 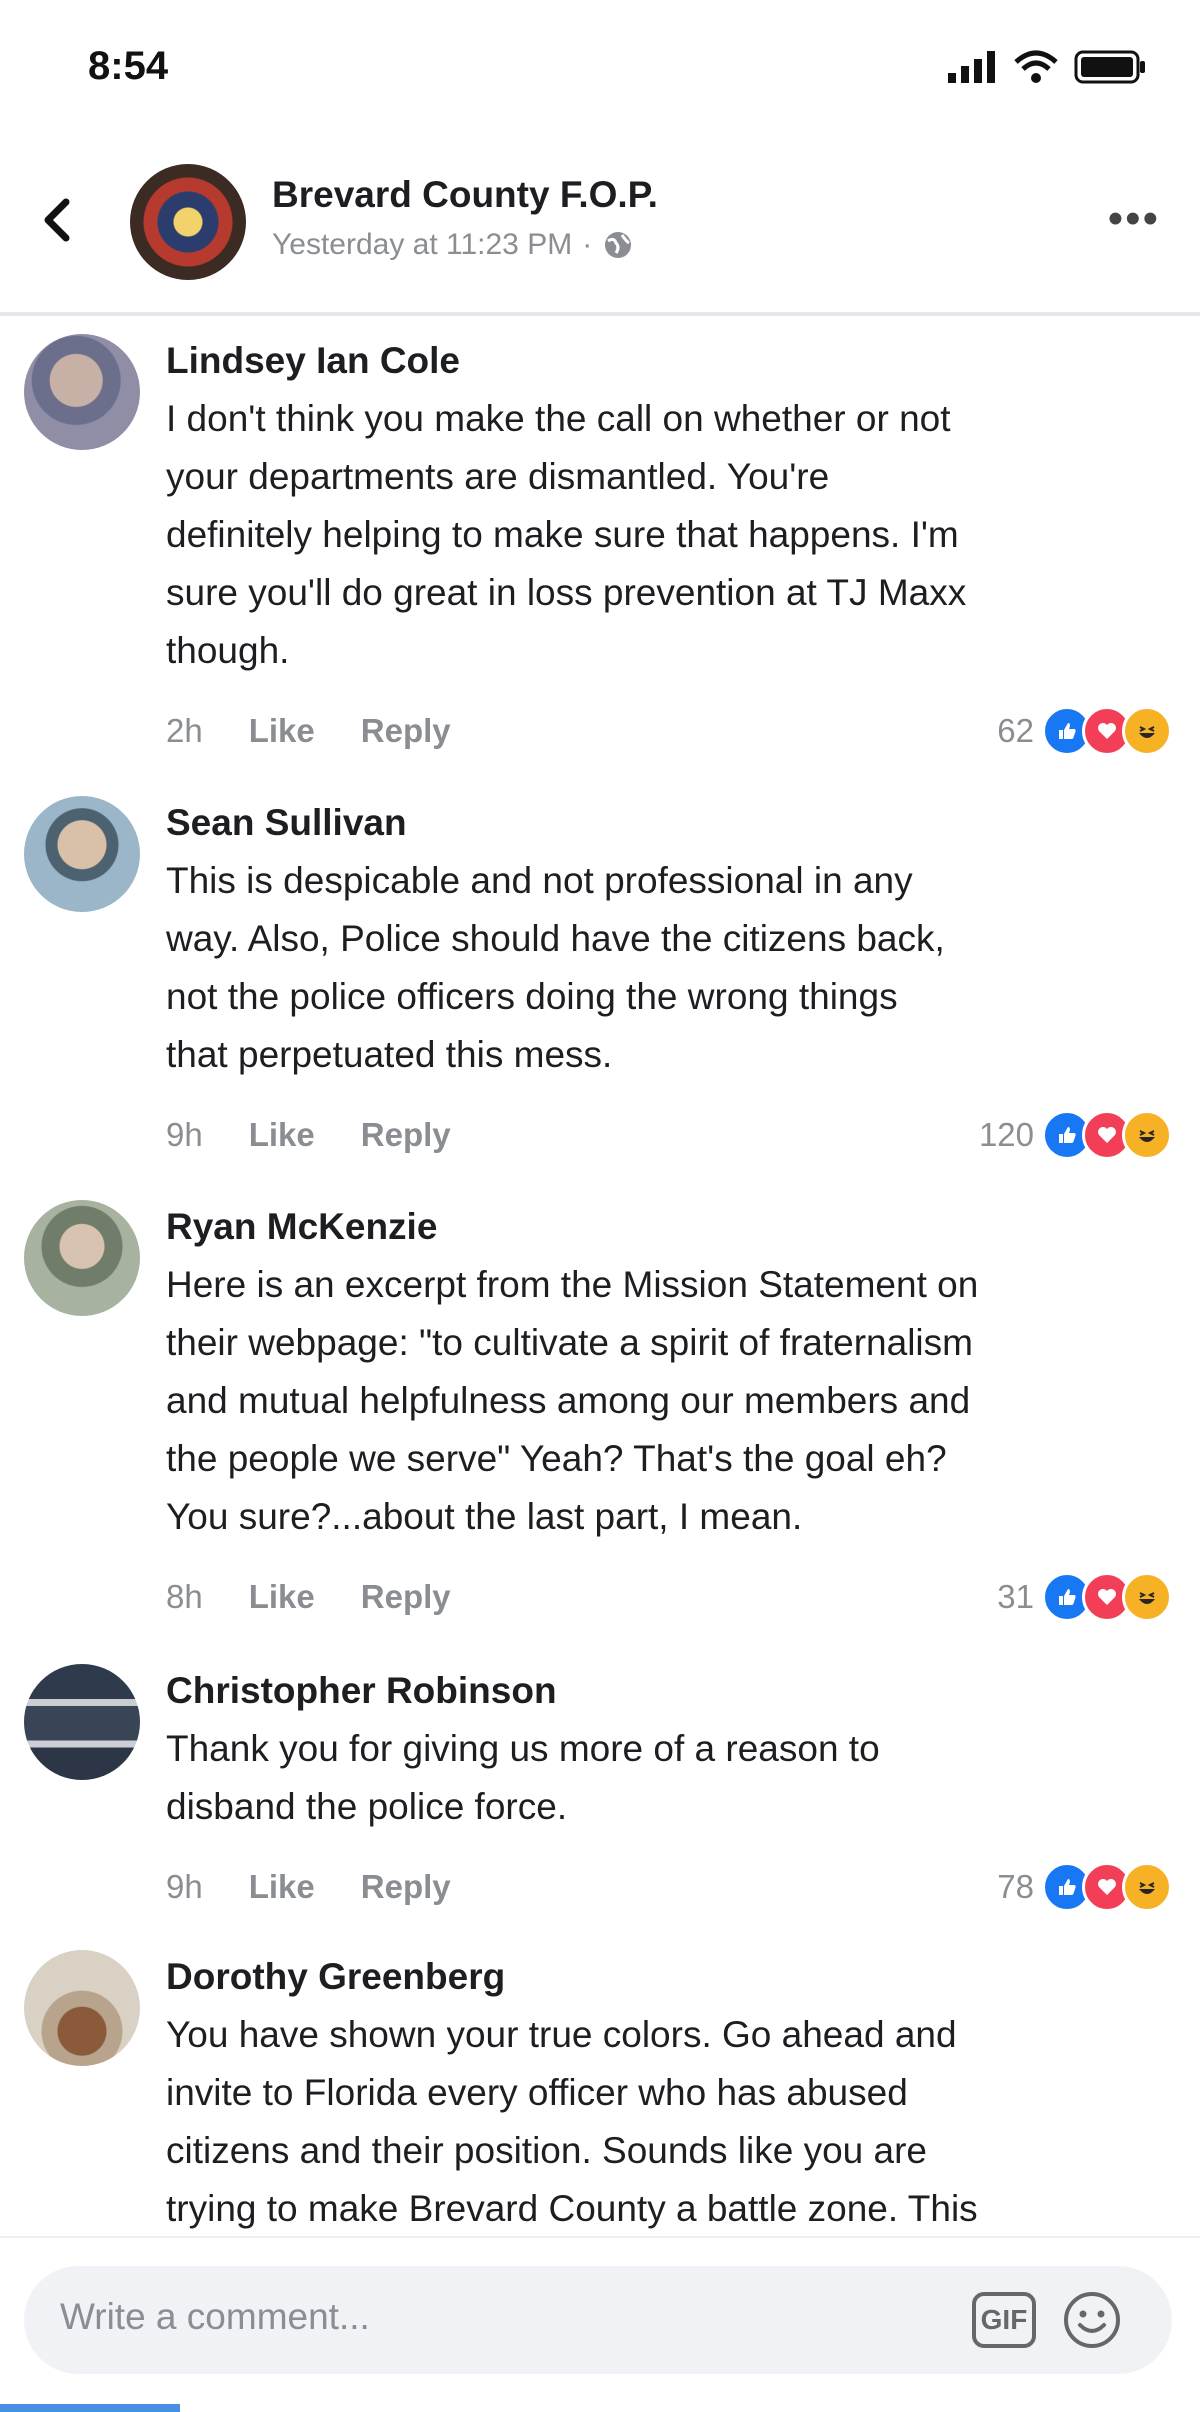 What do you see at coordinates (335, 1977) in the screenshot?
I see `comment-author: Dorothy Greenberg` at bounding box center [335, 1977].